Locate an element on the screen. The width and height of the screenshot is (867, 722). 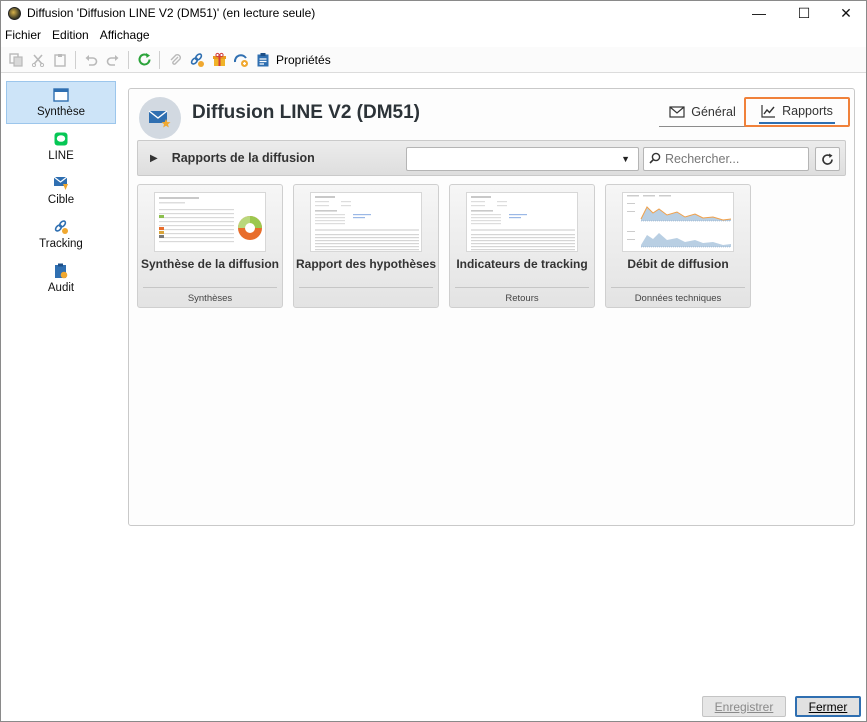
sidebar: Synthèse LINE Cible Tracking Audit is located at coordinates (59, 191).